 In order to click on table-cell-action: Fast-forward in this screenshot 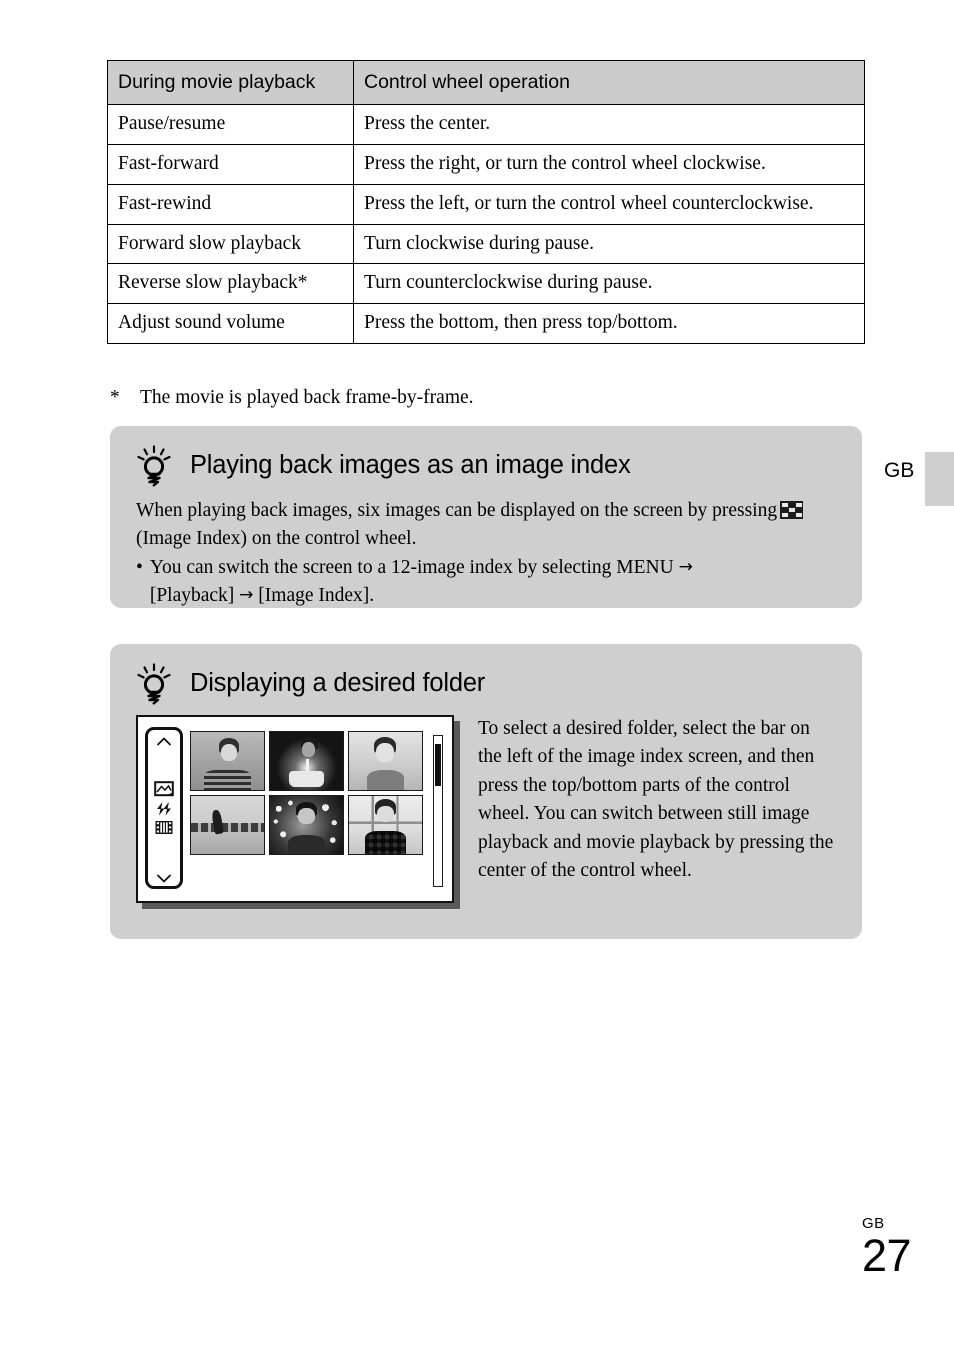, I will do `click(230, 164)`.